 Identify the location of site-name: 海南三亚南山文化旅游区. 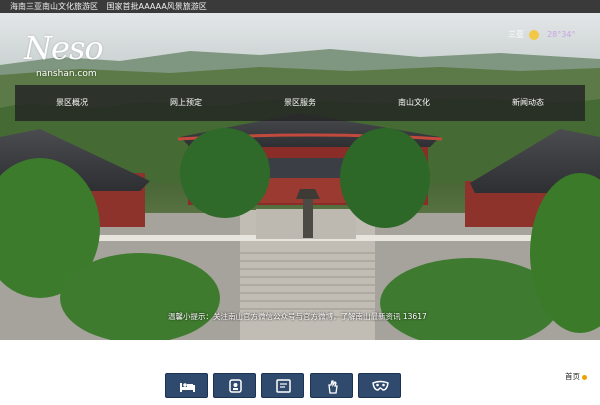
(54, 6).